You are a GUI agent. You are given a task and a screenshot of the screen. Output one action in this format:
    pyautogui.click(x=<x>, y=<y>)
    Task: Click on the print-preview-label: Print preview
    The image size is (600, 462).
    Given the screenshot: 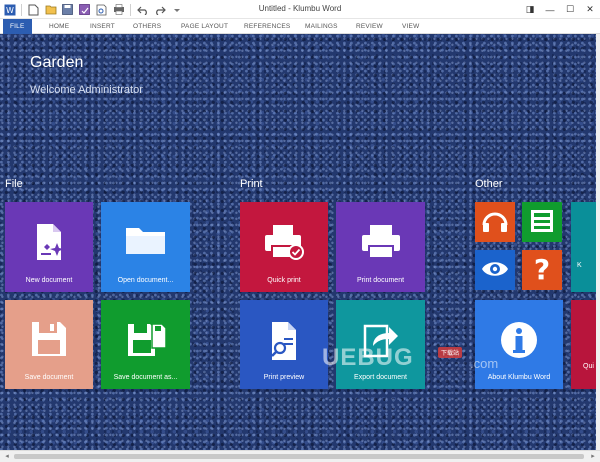 What is the action you would take?
    pyautogui.click(x=284, y=377)
    